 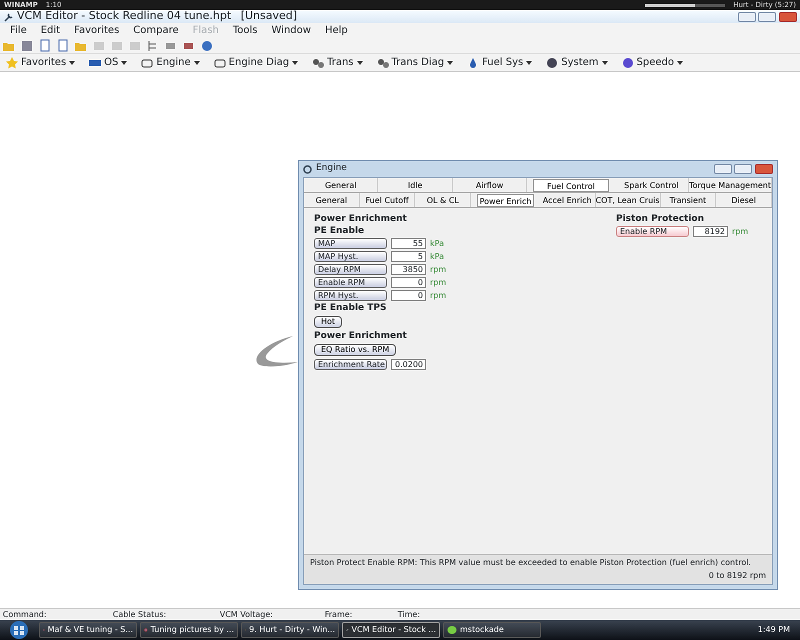 I want to click on menu-item: Edit, so click(x=51, y=30).